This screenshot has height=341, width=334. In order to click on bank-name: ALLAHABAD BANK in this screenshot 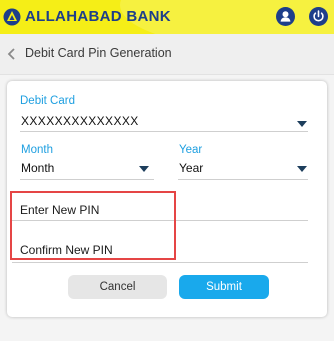, I will do `click(98, 16)`.